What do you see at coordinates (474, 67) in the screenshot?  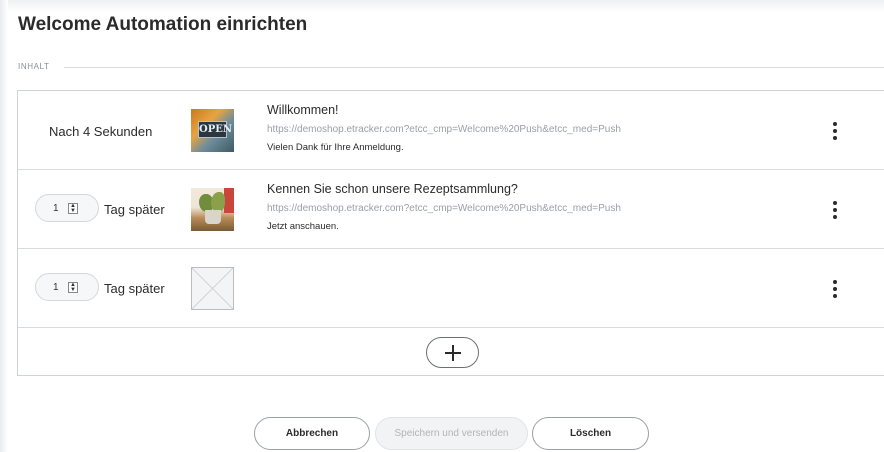 I see `section-divider` at bounding box center [474, 67].